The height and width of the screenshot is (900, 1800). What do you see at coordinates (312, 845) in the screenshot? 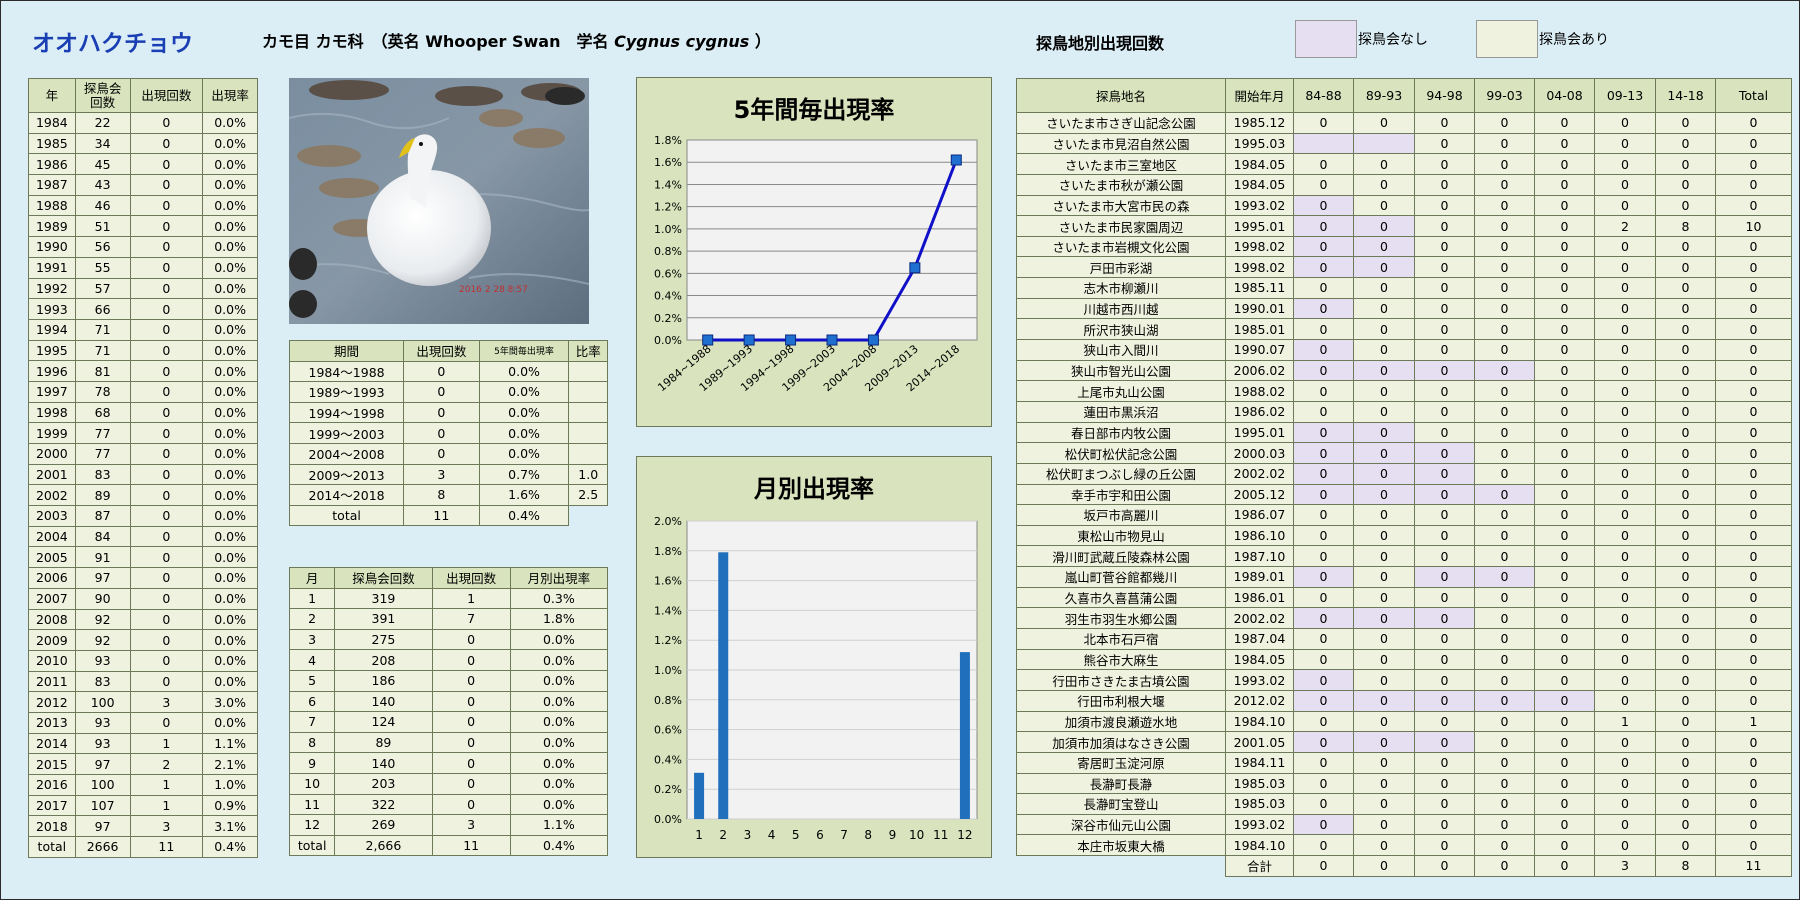
I see `month-total-cell: total` at bounding box center [312, 845].